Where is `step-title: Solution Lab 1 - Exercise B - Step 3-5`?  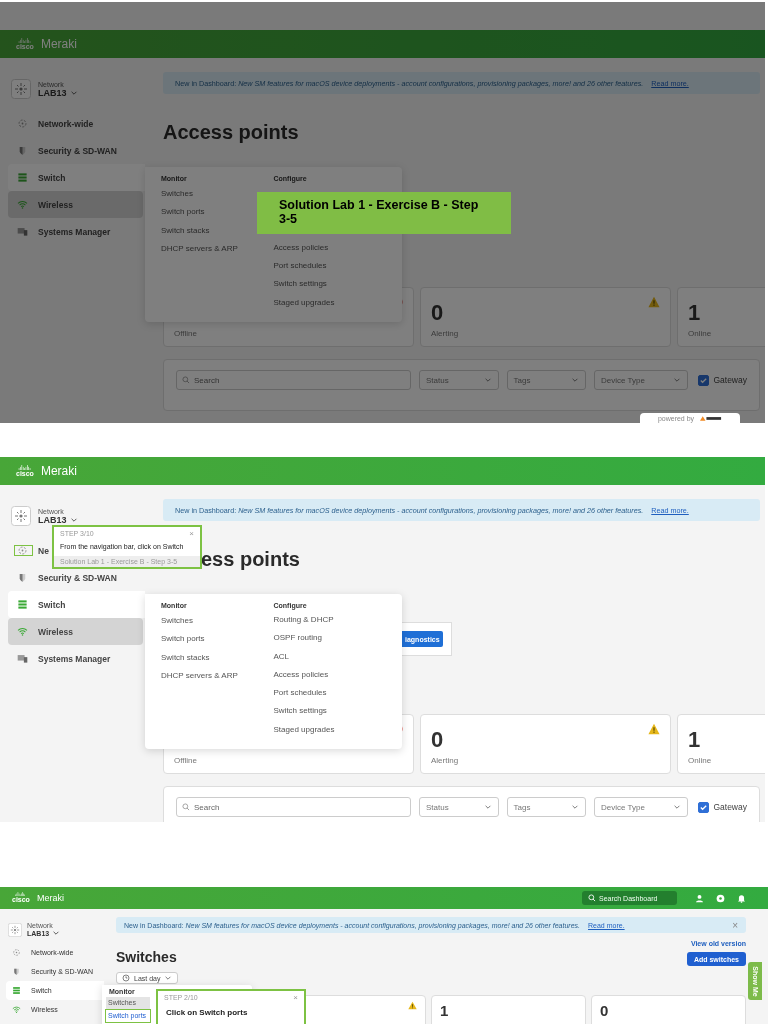 step-title: Solution Lab 1 - Exercise B - Step 3-5 is located at coordinates (384, 213).